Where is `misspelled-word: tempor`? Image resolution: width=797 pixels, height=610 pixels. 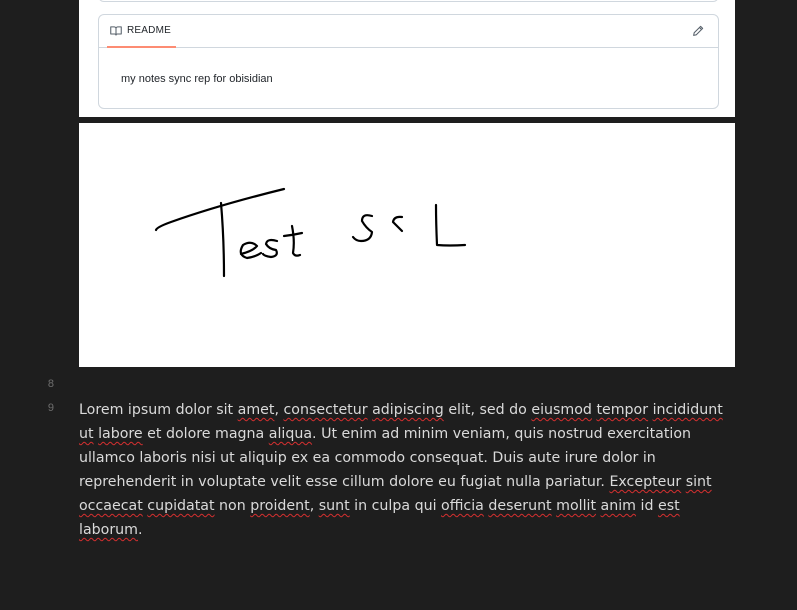
misspelled-word: tempor is located at coordinates (622, 410).